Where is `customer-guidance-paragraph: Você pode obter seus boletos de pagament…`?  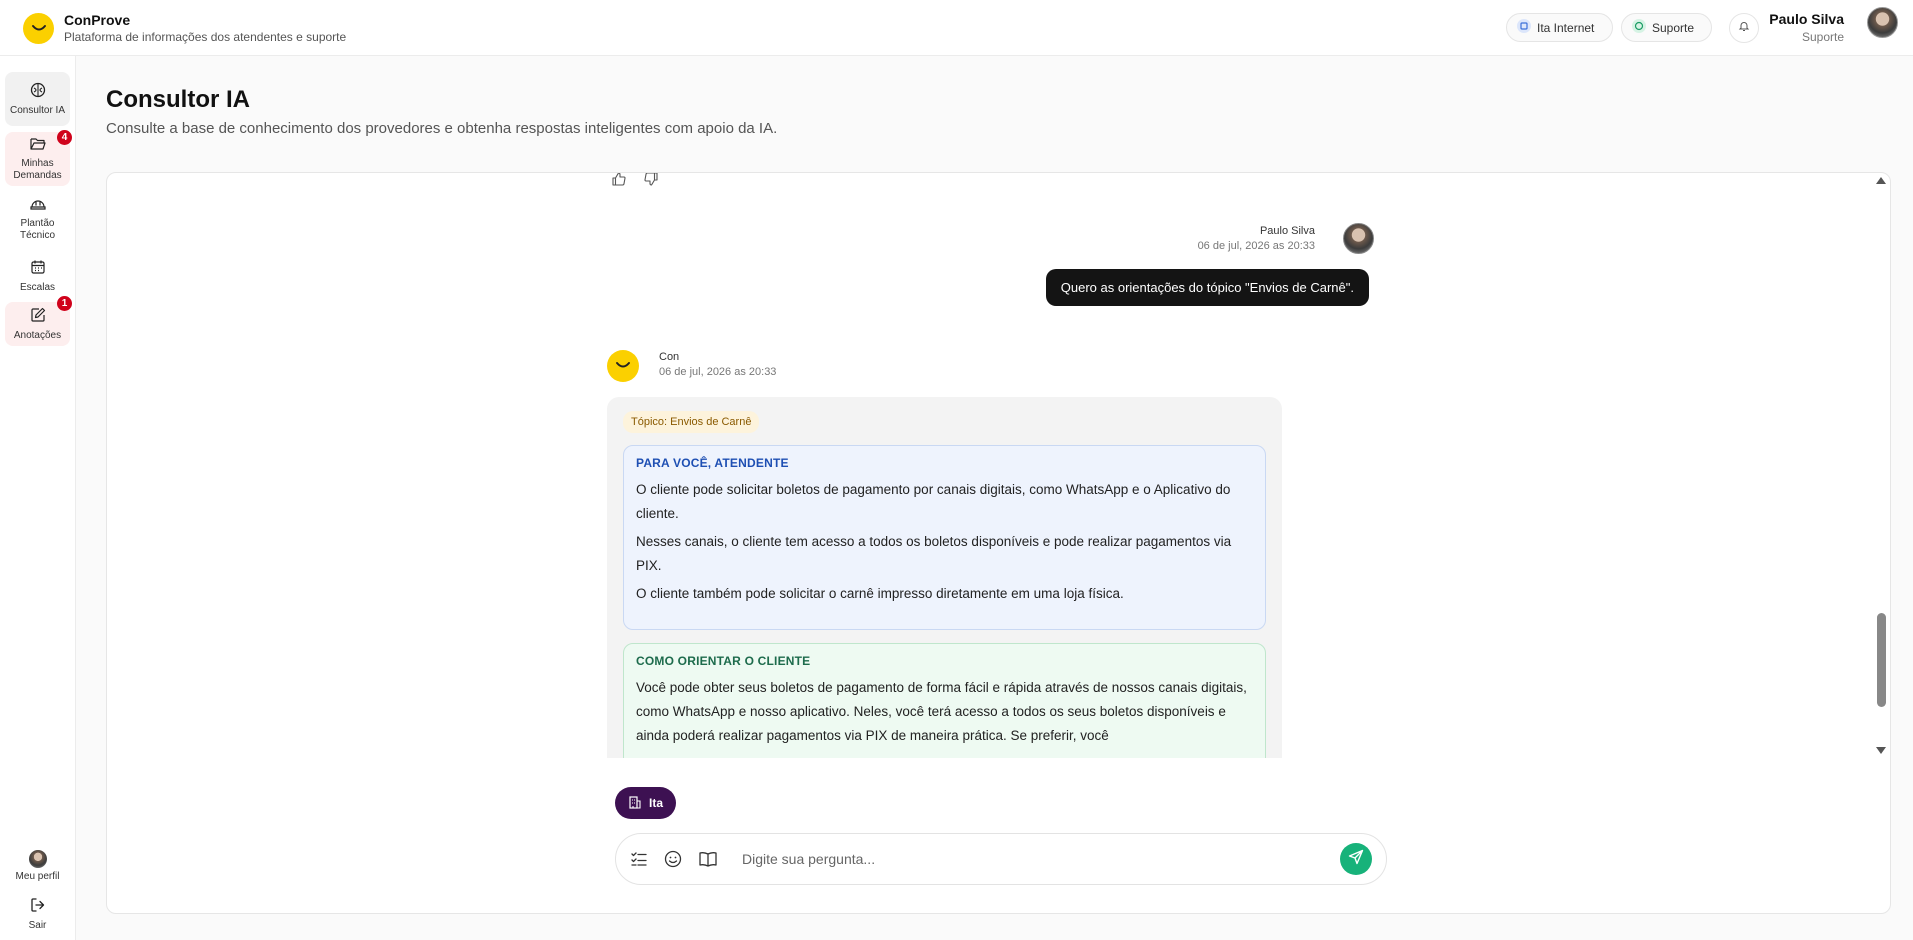 customer-guidance-paragraph: Você pode obter seus boletos de pagament… is located at coordinates (941, 711).